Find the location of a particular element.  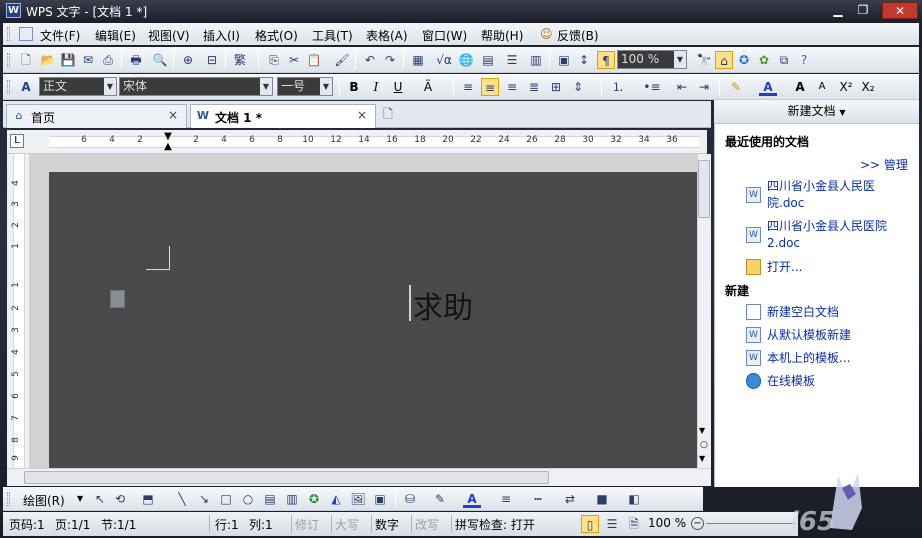

numbering-icon: ⒈ is located at coordinates (618, 87).